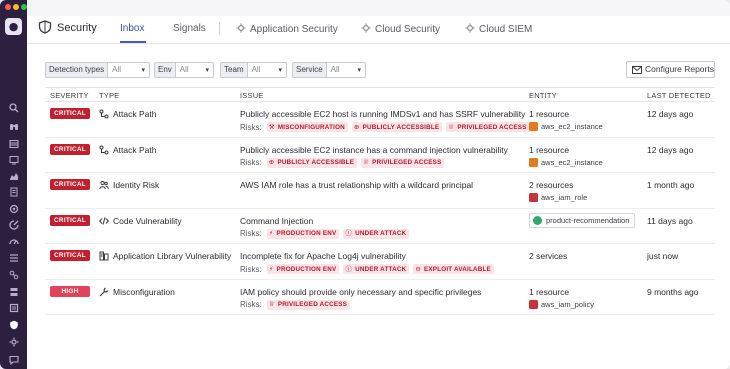  I want to click on configure-reports-label: Configure Reports, so click(679, 69).